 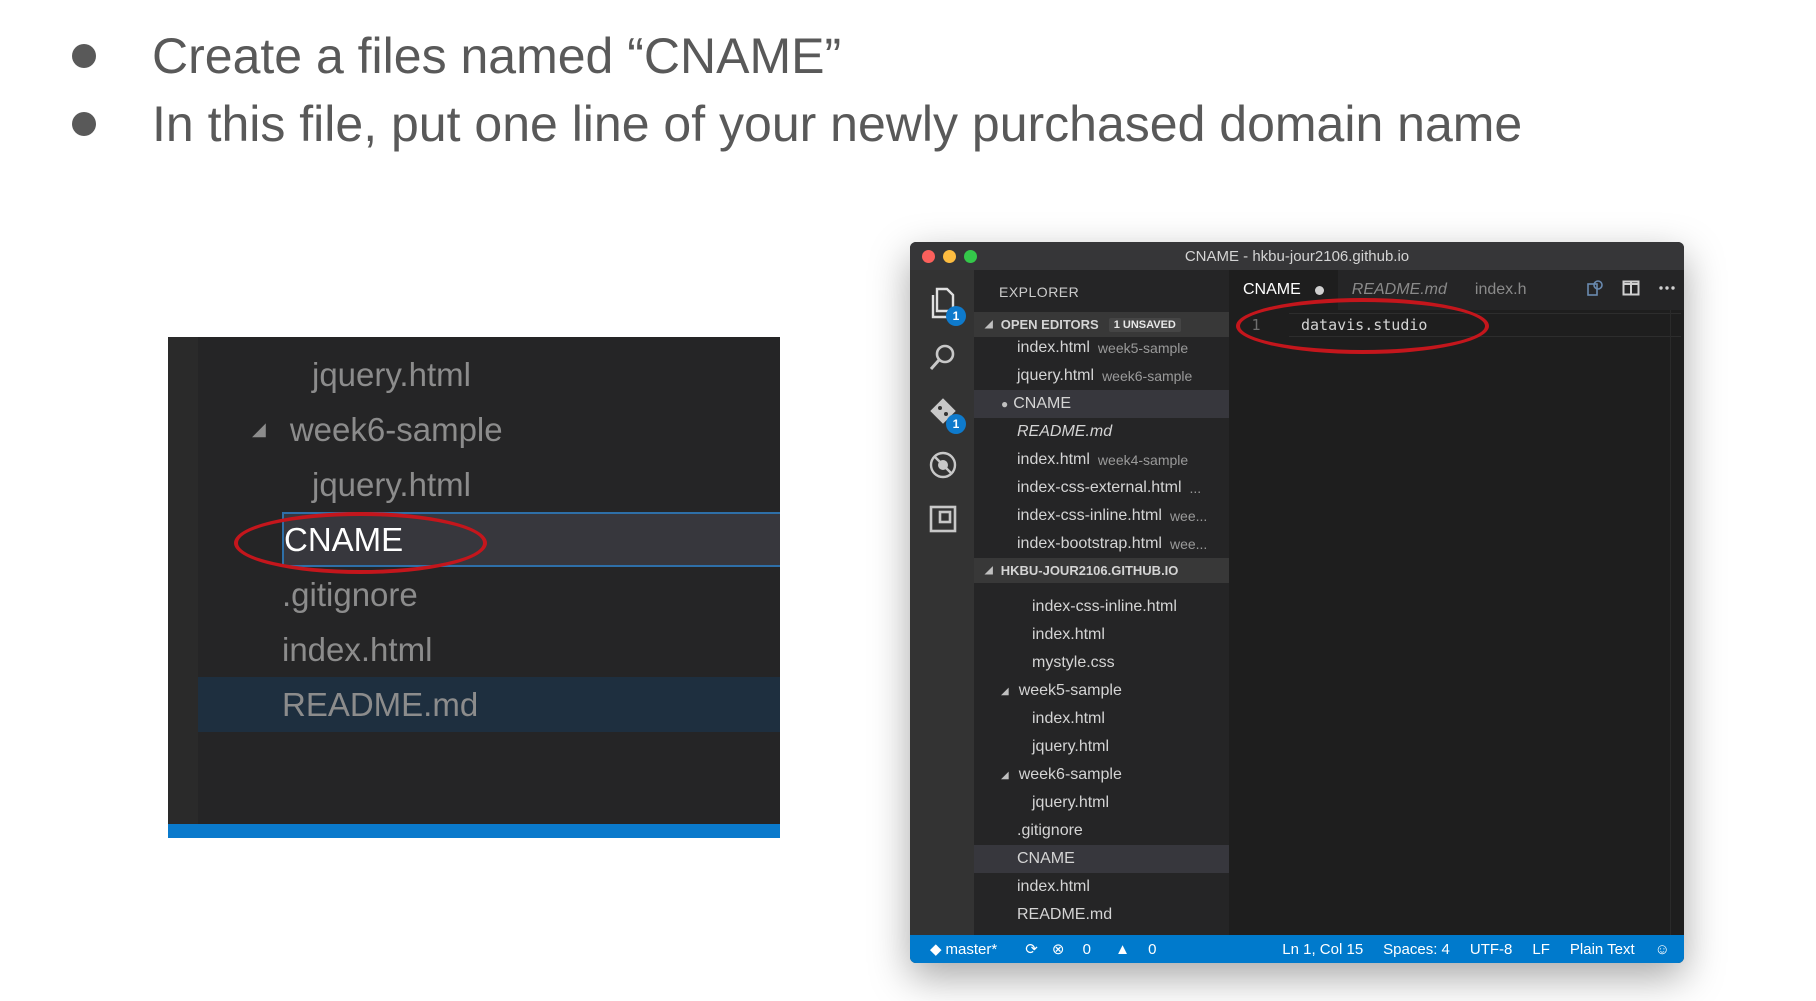 What do you see at coordinates (489, 429) in the screenshot?
I see `zoom-folder-item: ◢ week6-sample` at bounding box center [489, 429].